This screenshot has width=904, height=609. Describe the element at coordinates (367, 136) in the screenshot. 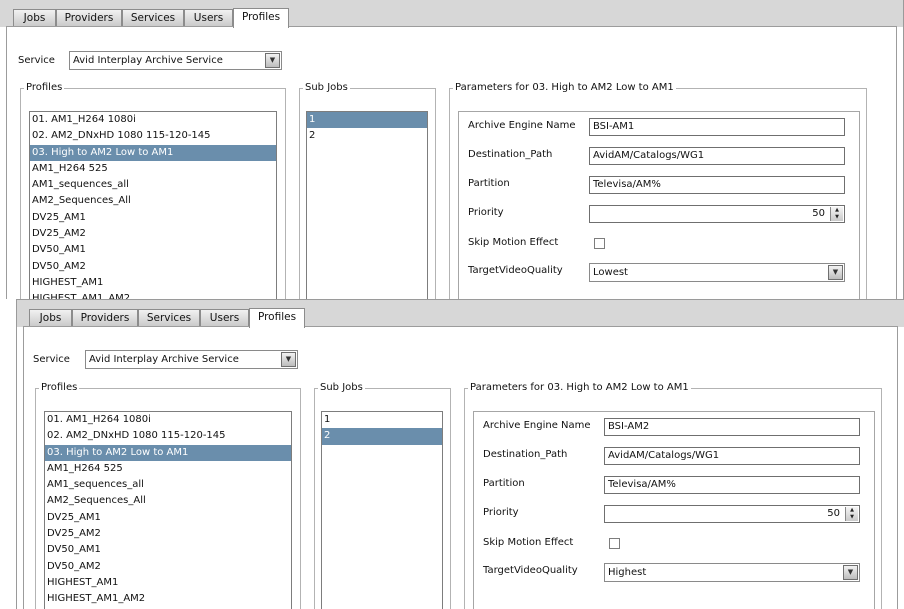

I see `subjob-item: 2` at that location.